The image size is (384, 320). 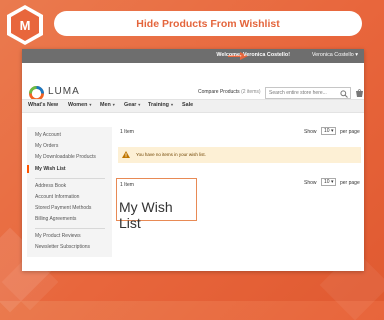 I want to click on nav-item-training: Training ▾, so click(x=160, y=105).